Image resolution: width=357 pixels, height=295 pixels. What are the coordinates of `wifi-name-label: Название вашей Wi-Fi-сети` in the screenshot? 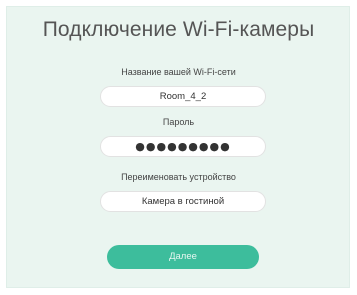 It's located at (178, 72).